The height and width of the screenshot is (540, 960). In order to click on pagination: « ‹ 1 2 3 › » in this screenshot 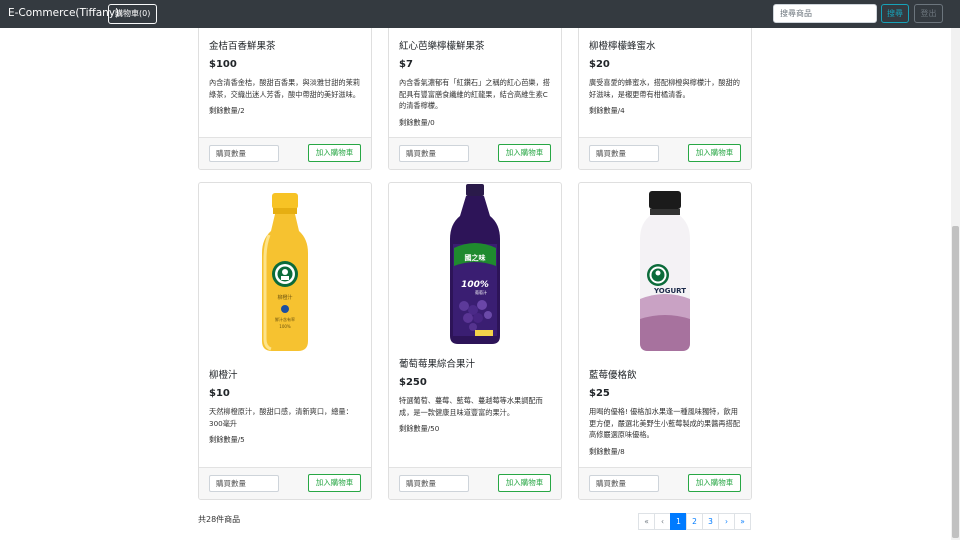, I will do `click(694, 521)`.